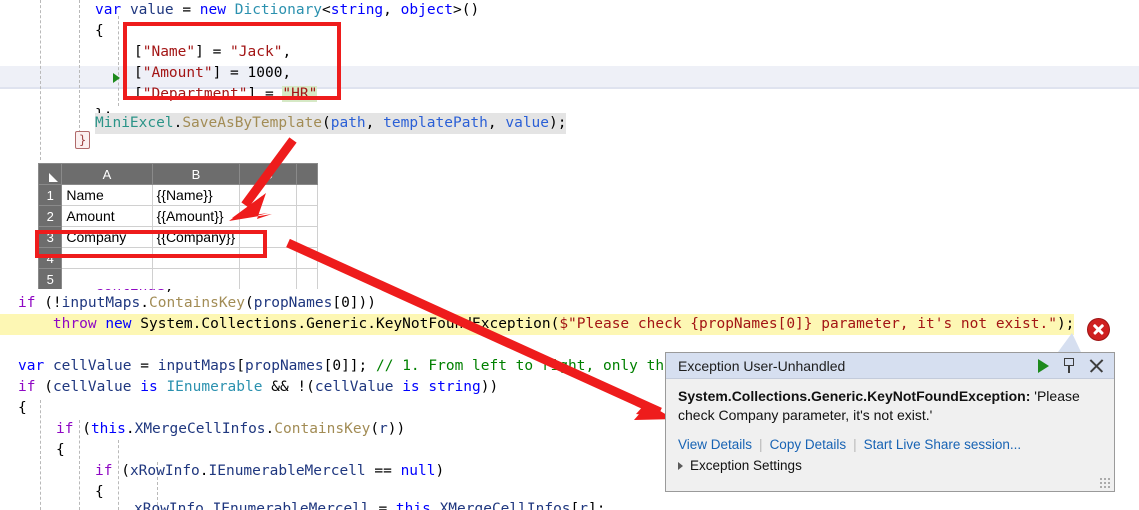  What do you see at coordinates (1069, 342) in the screenshot?
I see `popup-pointer-tail` at bounding box center [1069, 342].